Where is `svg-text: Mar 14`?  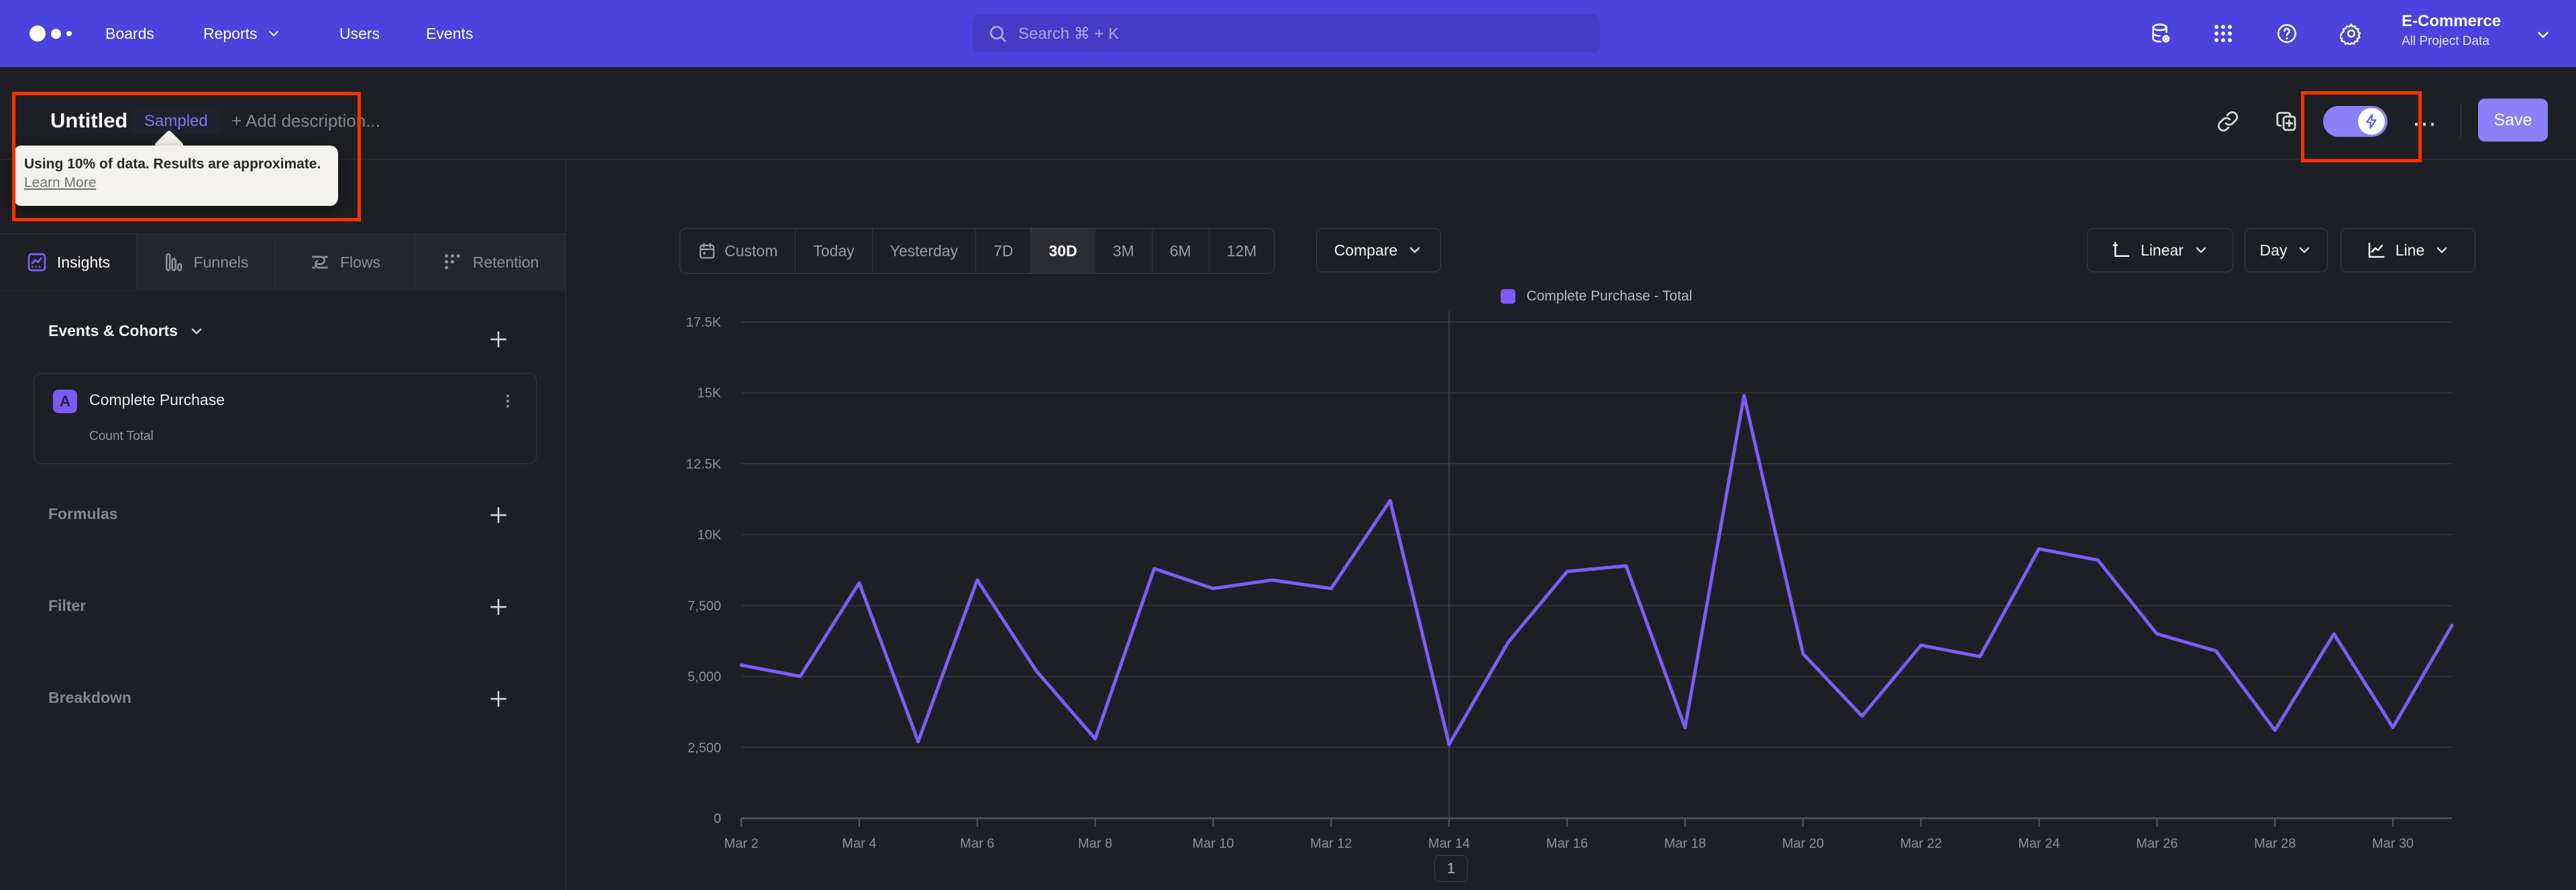 svg-text: Mar 14 is located at coordinates (1449, 843).